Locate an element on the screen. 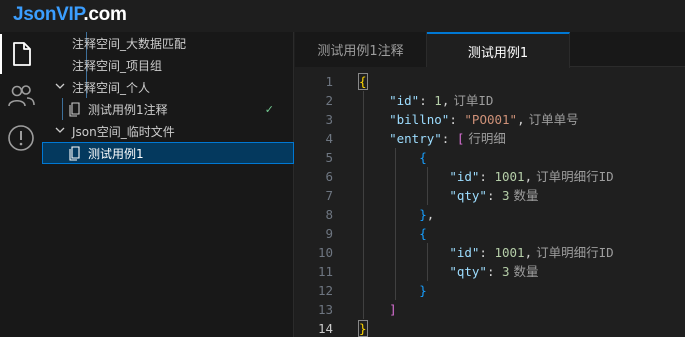  code-line: 6 "id": 1001, 订单明细行ID is located at coordinates (490, 176).